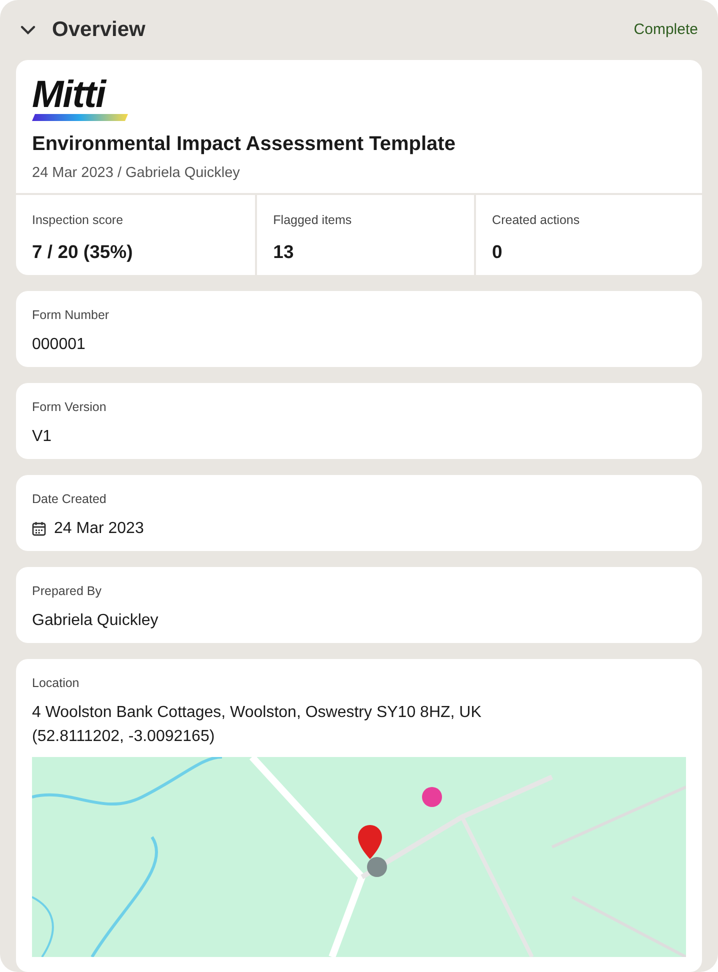 This screenshot has width=718, height=972. I want to click on logo-text: Mitti, so click(70, 95).